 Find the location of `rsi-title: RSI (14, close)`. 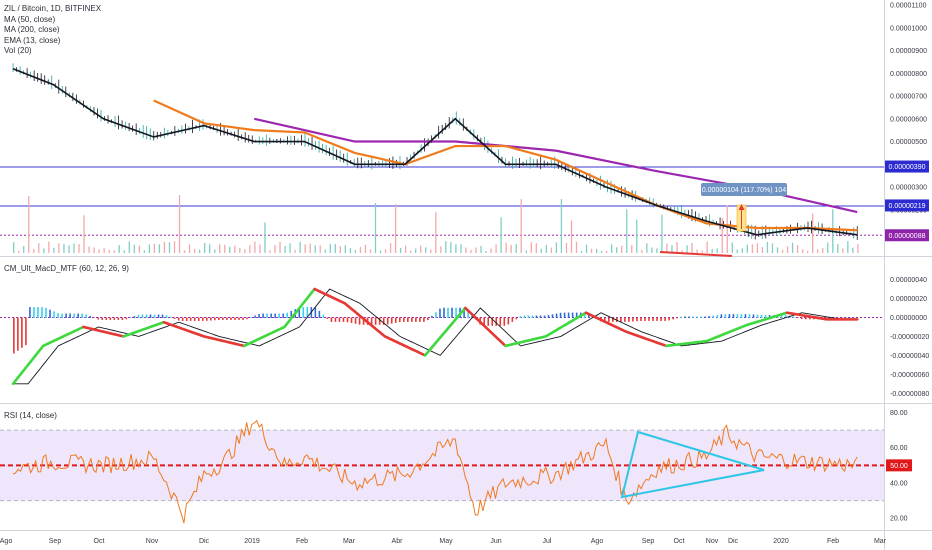

rsi-title: RSI (14, close) is located at coordinates (30, 416).